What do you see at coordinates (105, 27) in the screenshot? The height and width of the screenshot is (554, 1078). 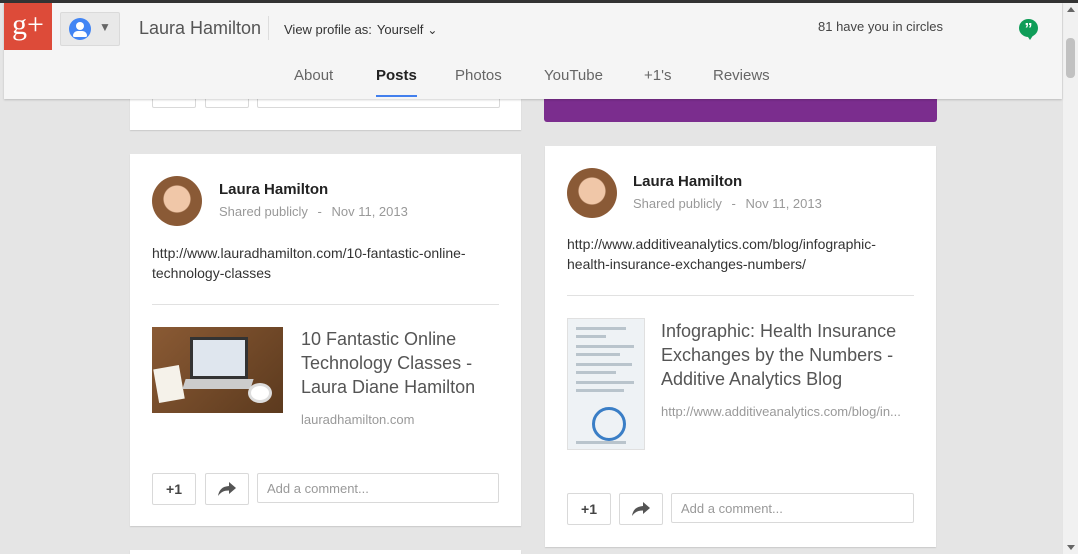 I see `chevron-down-icon: ▼` at bounding box center [105, 27].